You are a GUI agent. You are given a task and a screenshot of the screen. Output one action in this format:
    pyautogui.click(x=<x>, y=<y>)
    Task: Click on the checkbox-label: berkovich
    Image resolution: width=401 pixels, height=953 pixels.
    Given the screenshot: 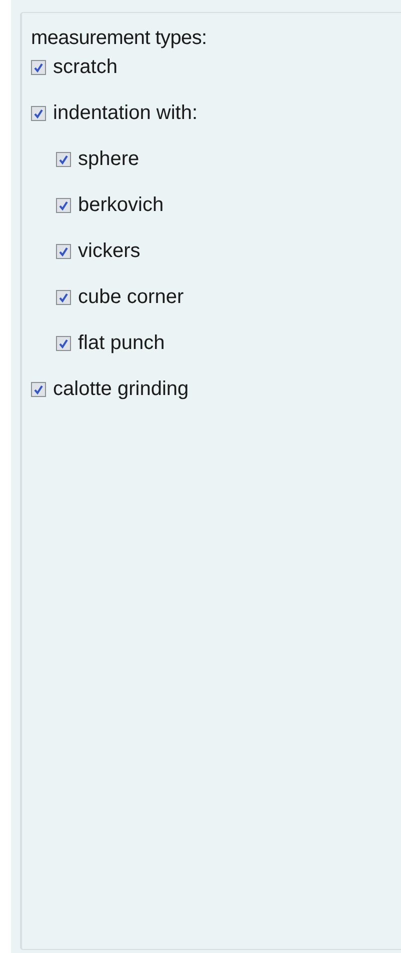 What is the action you would take?
    pyautogui.click(x=121, y=205)
    